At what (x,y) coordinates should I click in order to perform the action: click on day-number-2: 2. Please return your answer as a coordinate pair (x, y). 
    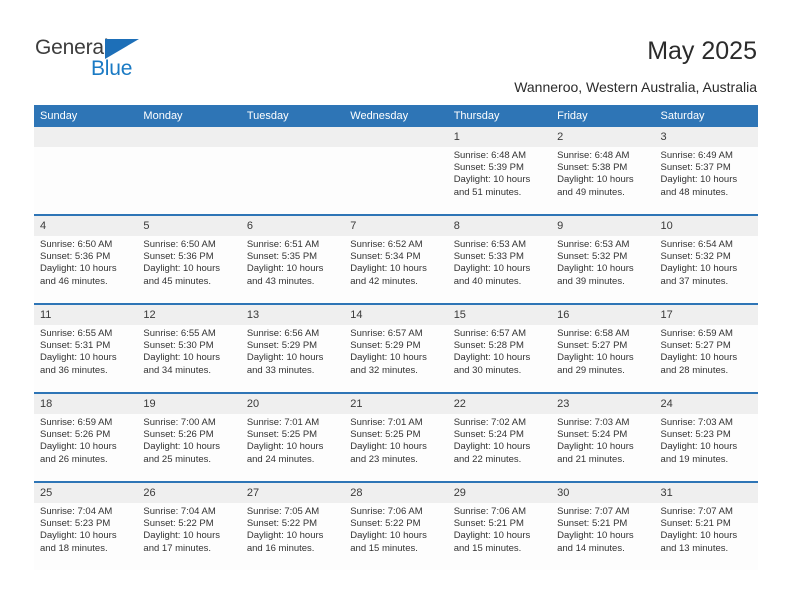
    Looking at the image, I should click on (603, 137).